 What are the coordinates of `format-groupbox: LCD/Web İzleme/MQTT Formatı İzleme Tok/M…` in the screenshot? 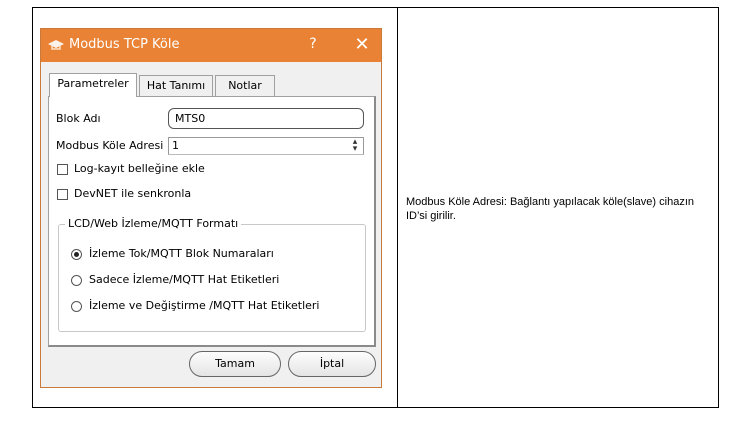 It's located at (212, 274).